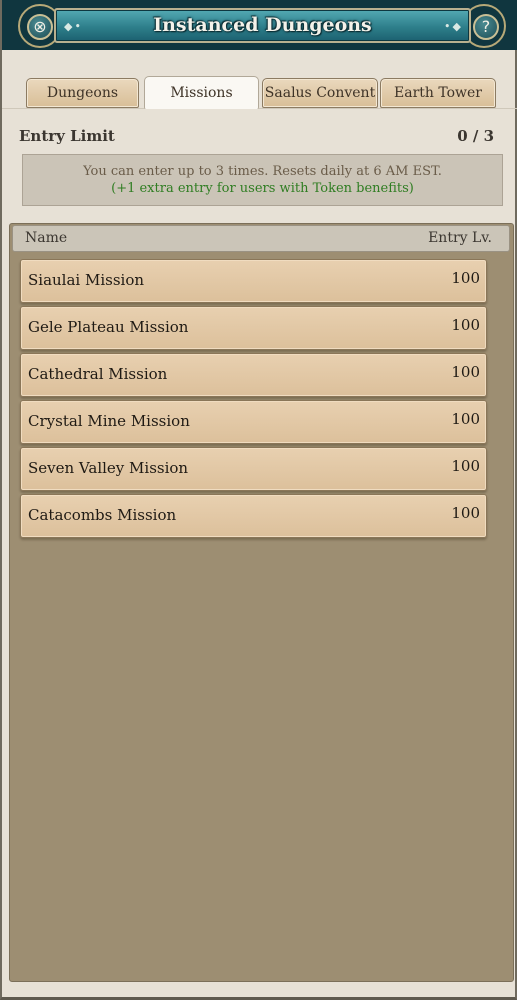  I want to click on tab-saalus-convent: Saalus Convent, so click(320, 93).